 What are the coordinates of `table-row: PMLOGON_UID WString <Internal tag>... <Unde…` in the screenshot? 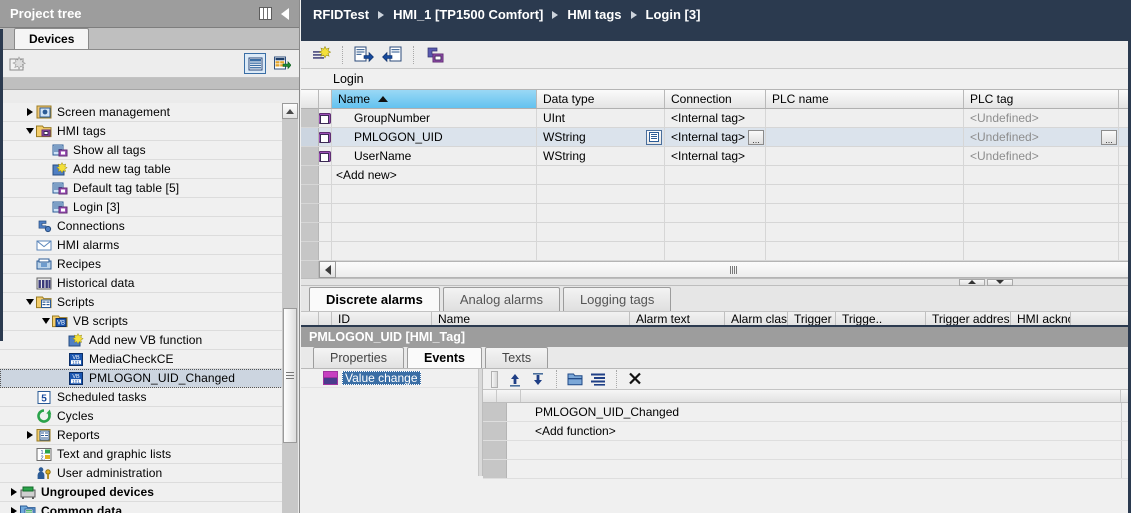 It's located at (716, 137).